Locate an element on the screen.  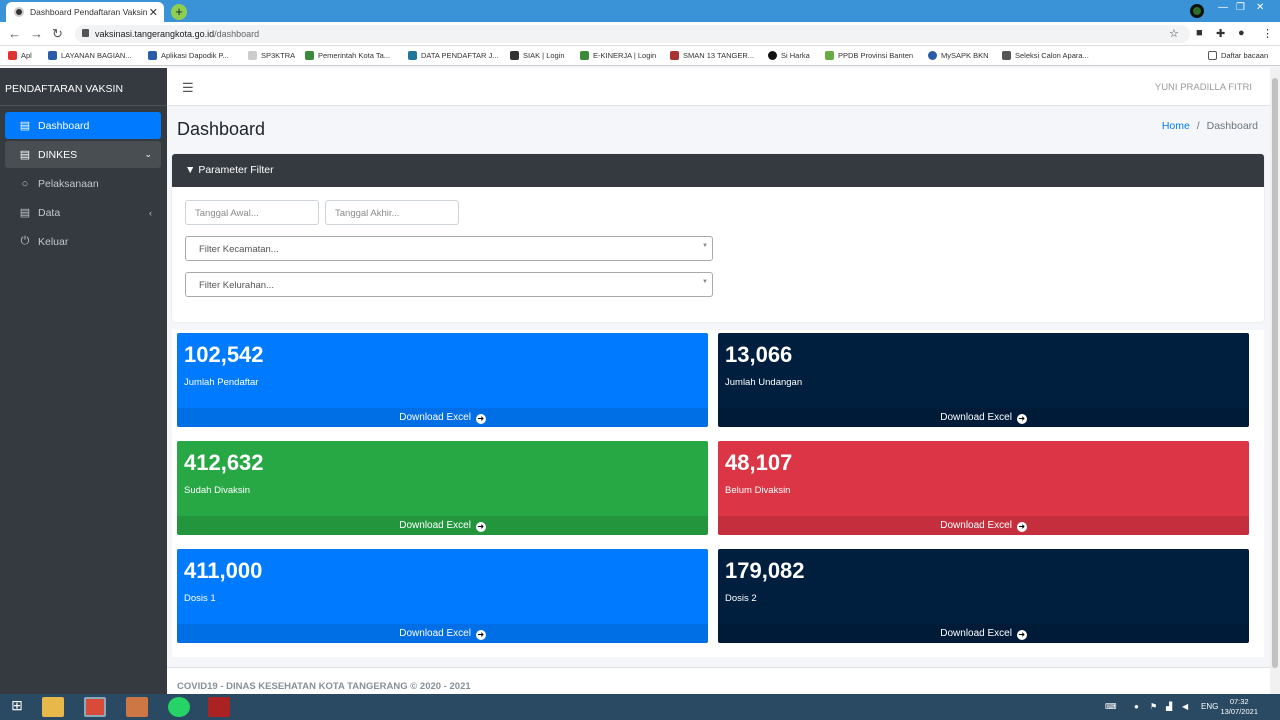
arrow-circle-right-icon: ➜ is located at coordinates (1021, 635).